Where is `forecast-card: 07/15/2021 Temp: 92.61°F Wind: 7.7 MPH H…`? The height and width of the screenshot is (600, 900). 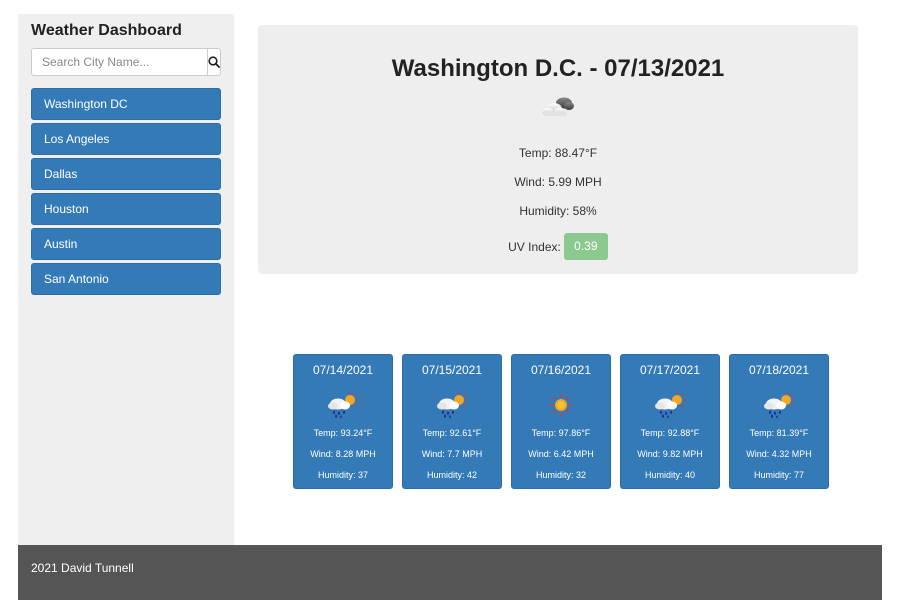
forecast-card: 07/15/2021 Temp: 92.61°F Wind: 7.7 MPH H… is located at coordinates (452, 421).